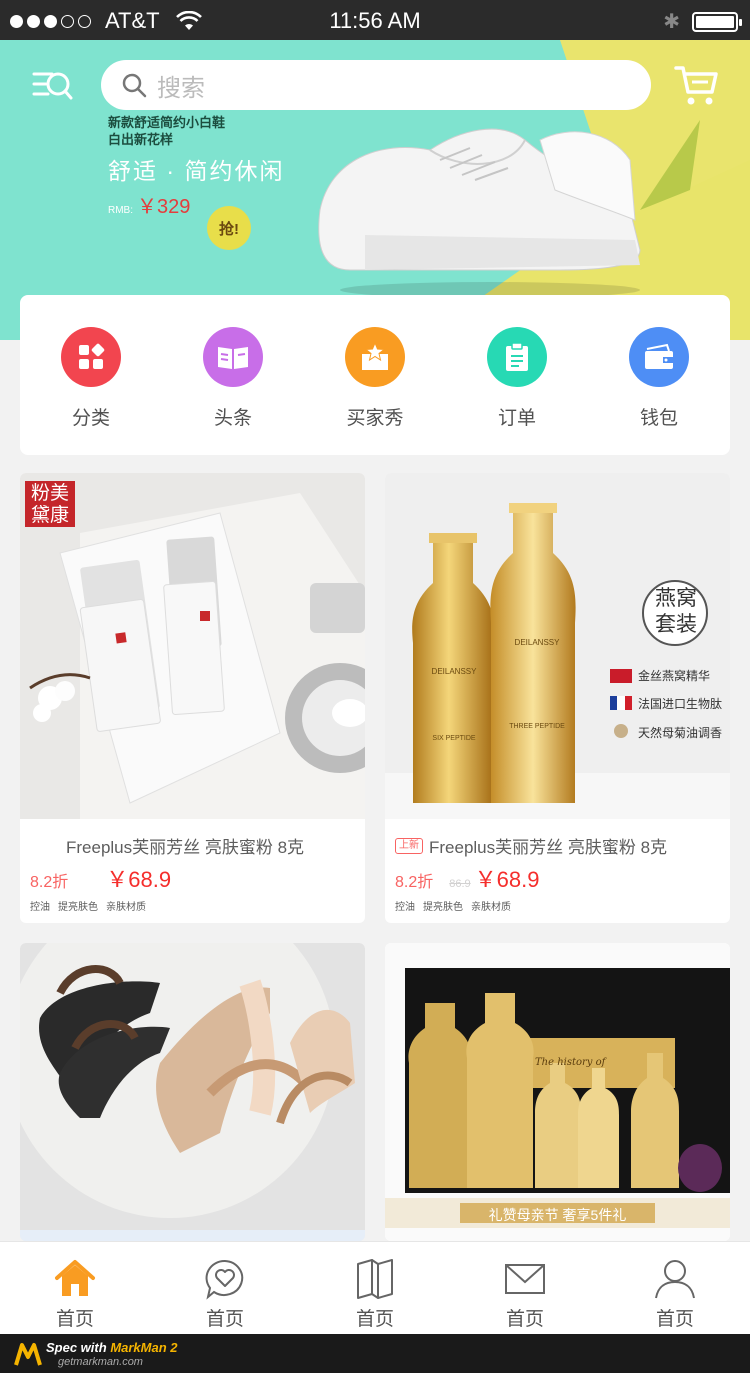 The image size is (750, 1373). Describe the element at coordinates (696, 84) in the screenshot. I see `cart-icon` at that location.